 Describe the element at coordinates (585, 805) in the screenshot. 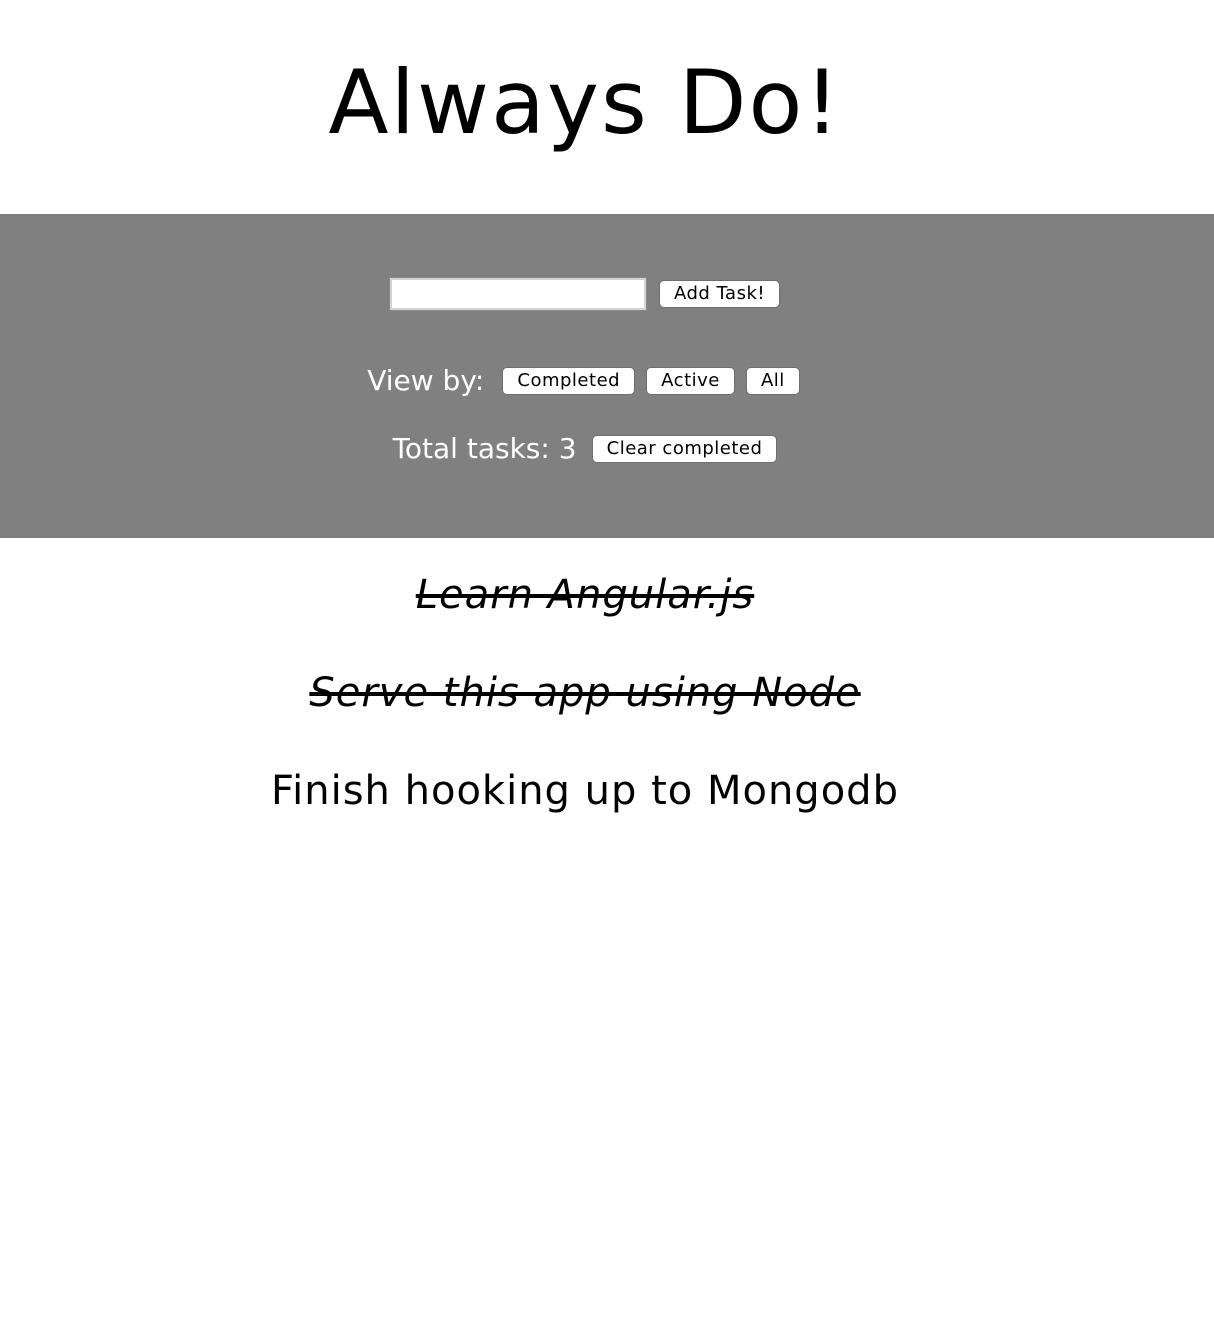

I see `task-item: Finish hooking up to Mongodb` at that location.